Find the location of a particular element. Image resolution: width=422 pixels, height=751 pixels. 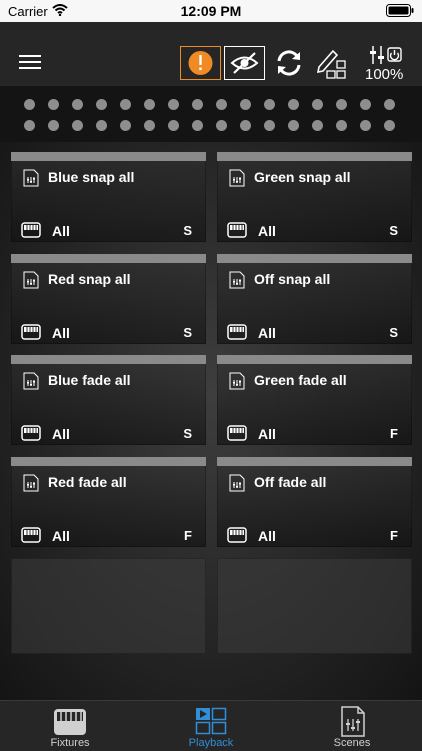

fixtures-icon is located at coordinates (70, 722).